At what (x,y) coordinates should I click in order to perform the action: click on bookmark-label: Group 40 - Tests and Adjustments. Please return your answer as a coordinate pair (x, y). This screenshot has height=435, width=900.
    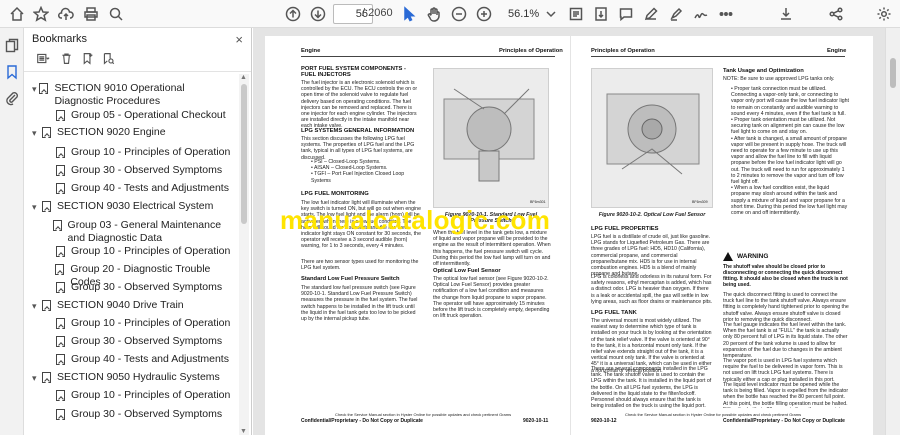
    Looking at the image, I should click on (150, 188).